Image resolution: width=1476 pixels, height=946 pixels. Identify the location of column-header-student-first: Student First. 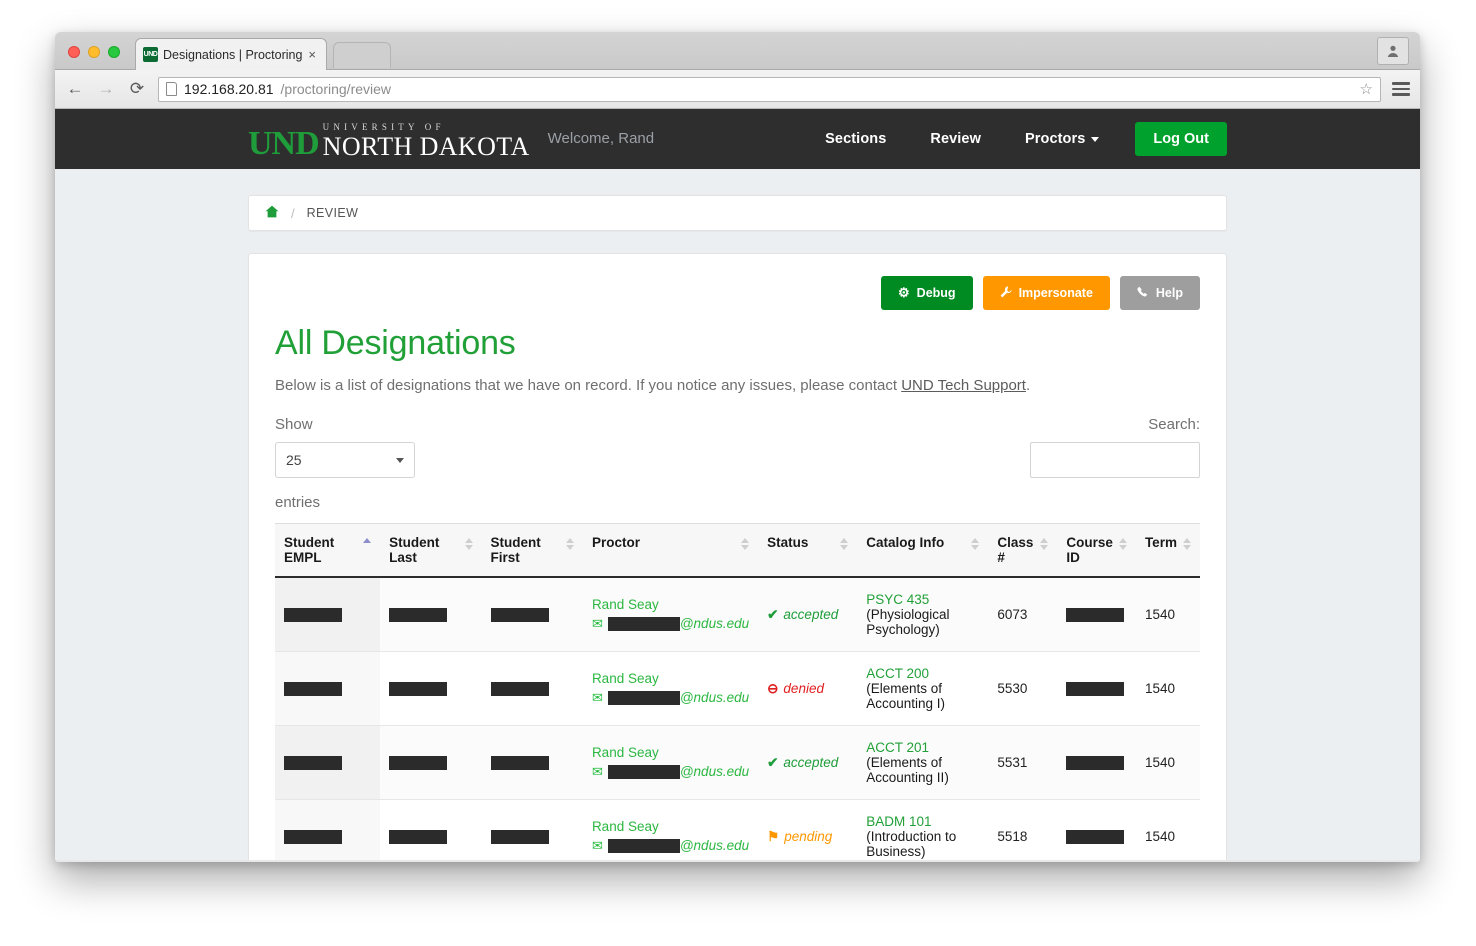
(532, 550).